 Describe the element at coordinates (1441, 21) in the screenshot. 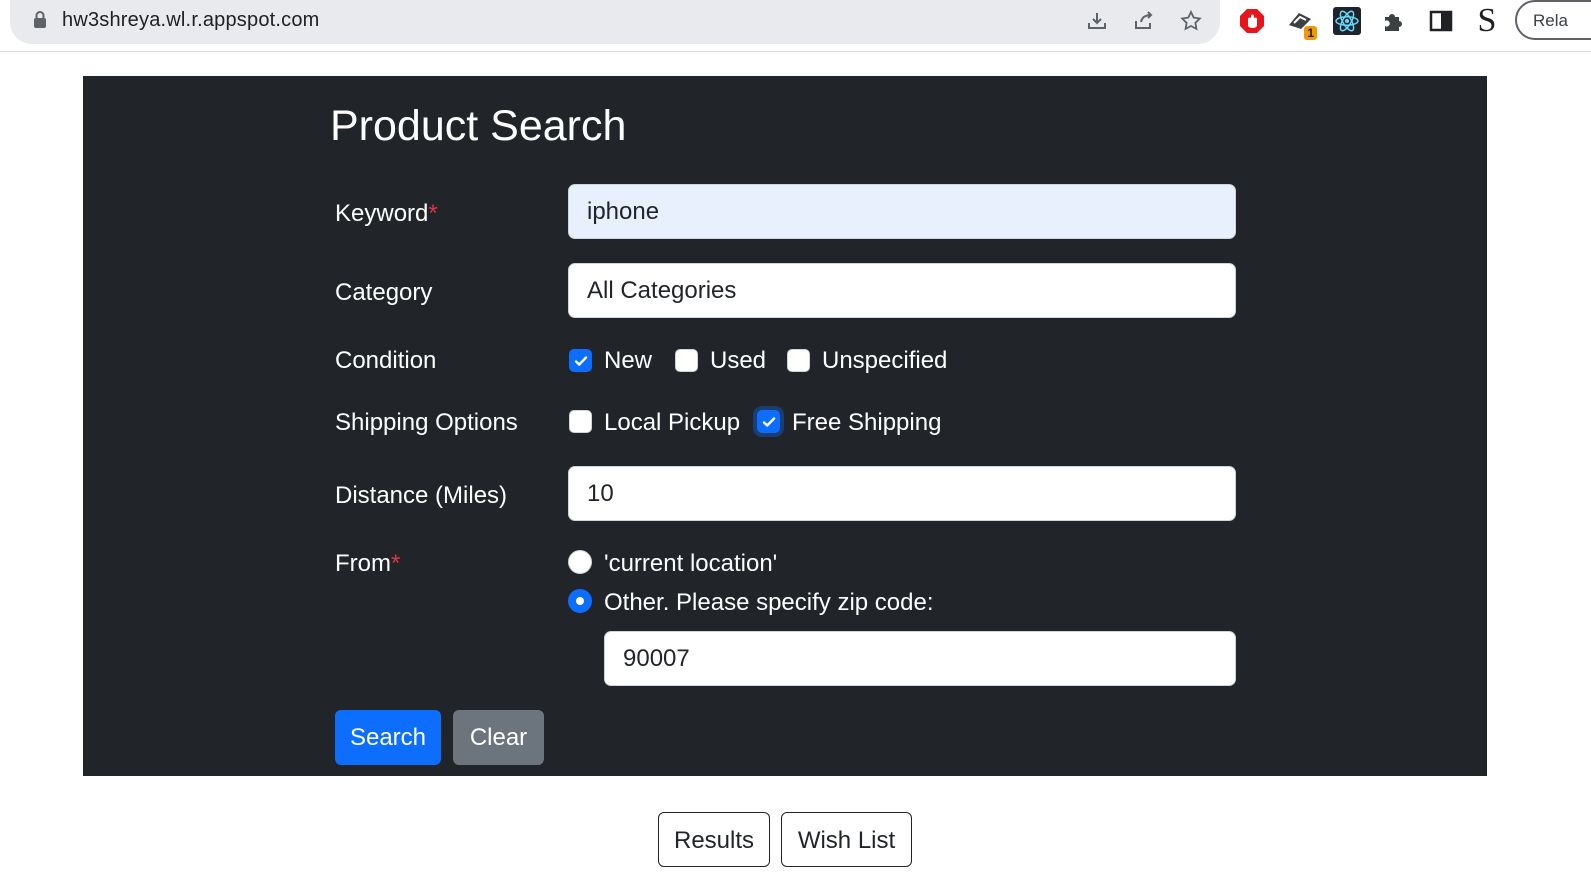

I see `side-panel-icon` at that location.